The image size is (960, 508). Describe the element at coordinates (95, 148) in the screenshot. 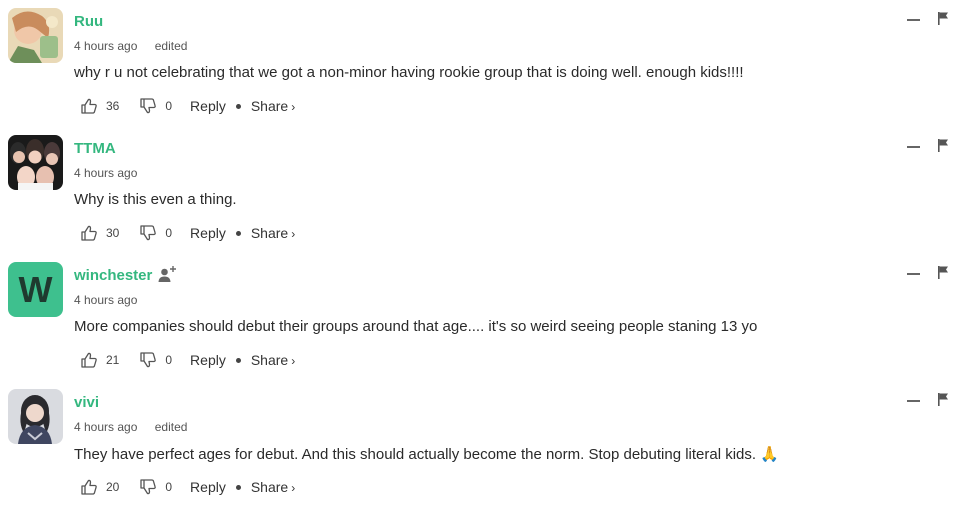

I see `author-name: TTMA` at that location.